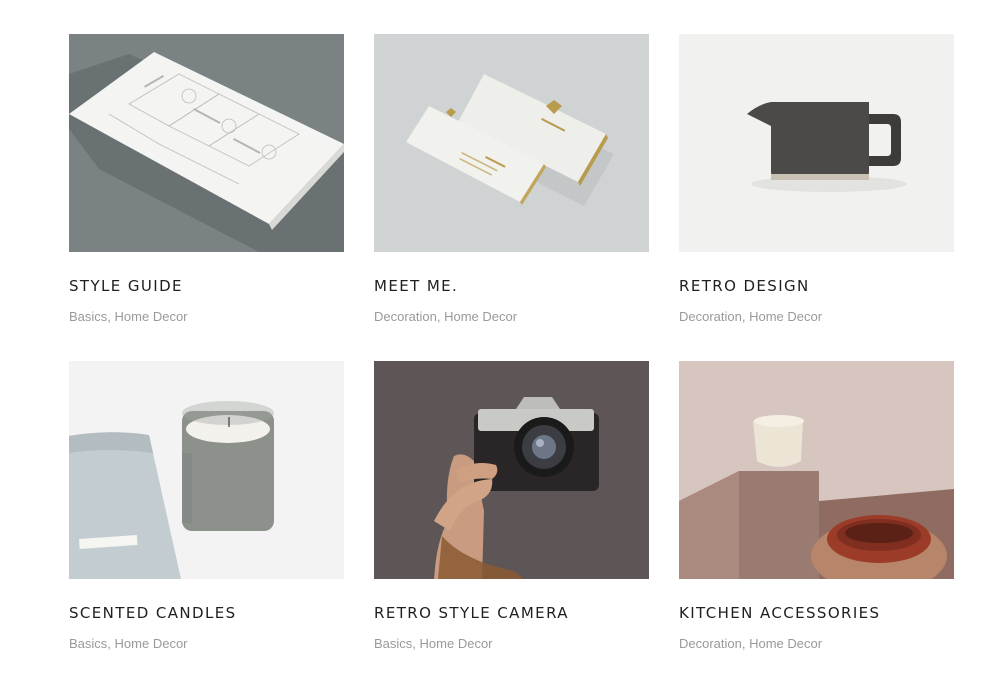  I want to click on portfolio-item: MEET ME. Decoration, Home Decor, so click(511, 197).